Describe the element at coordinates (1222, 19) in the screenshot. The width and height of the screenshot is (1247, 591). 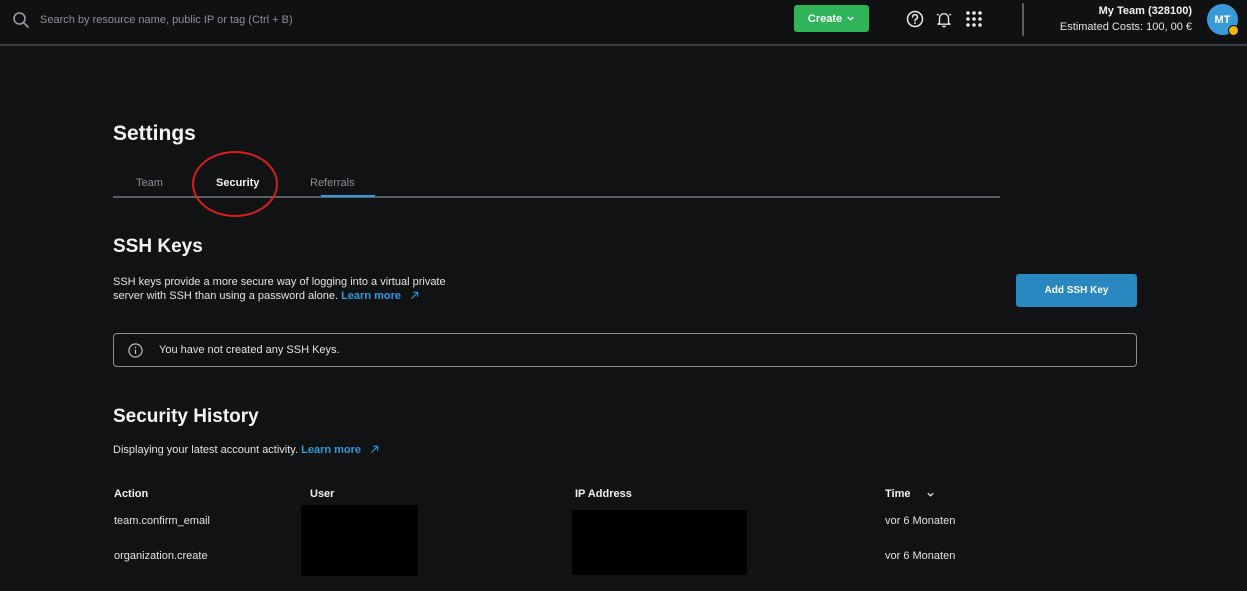
I see `avatar-initials: MT` at that location.